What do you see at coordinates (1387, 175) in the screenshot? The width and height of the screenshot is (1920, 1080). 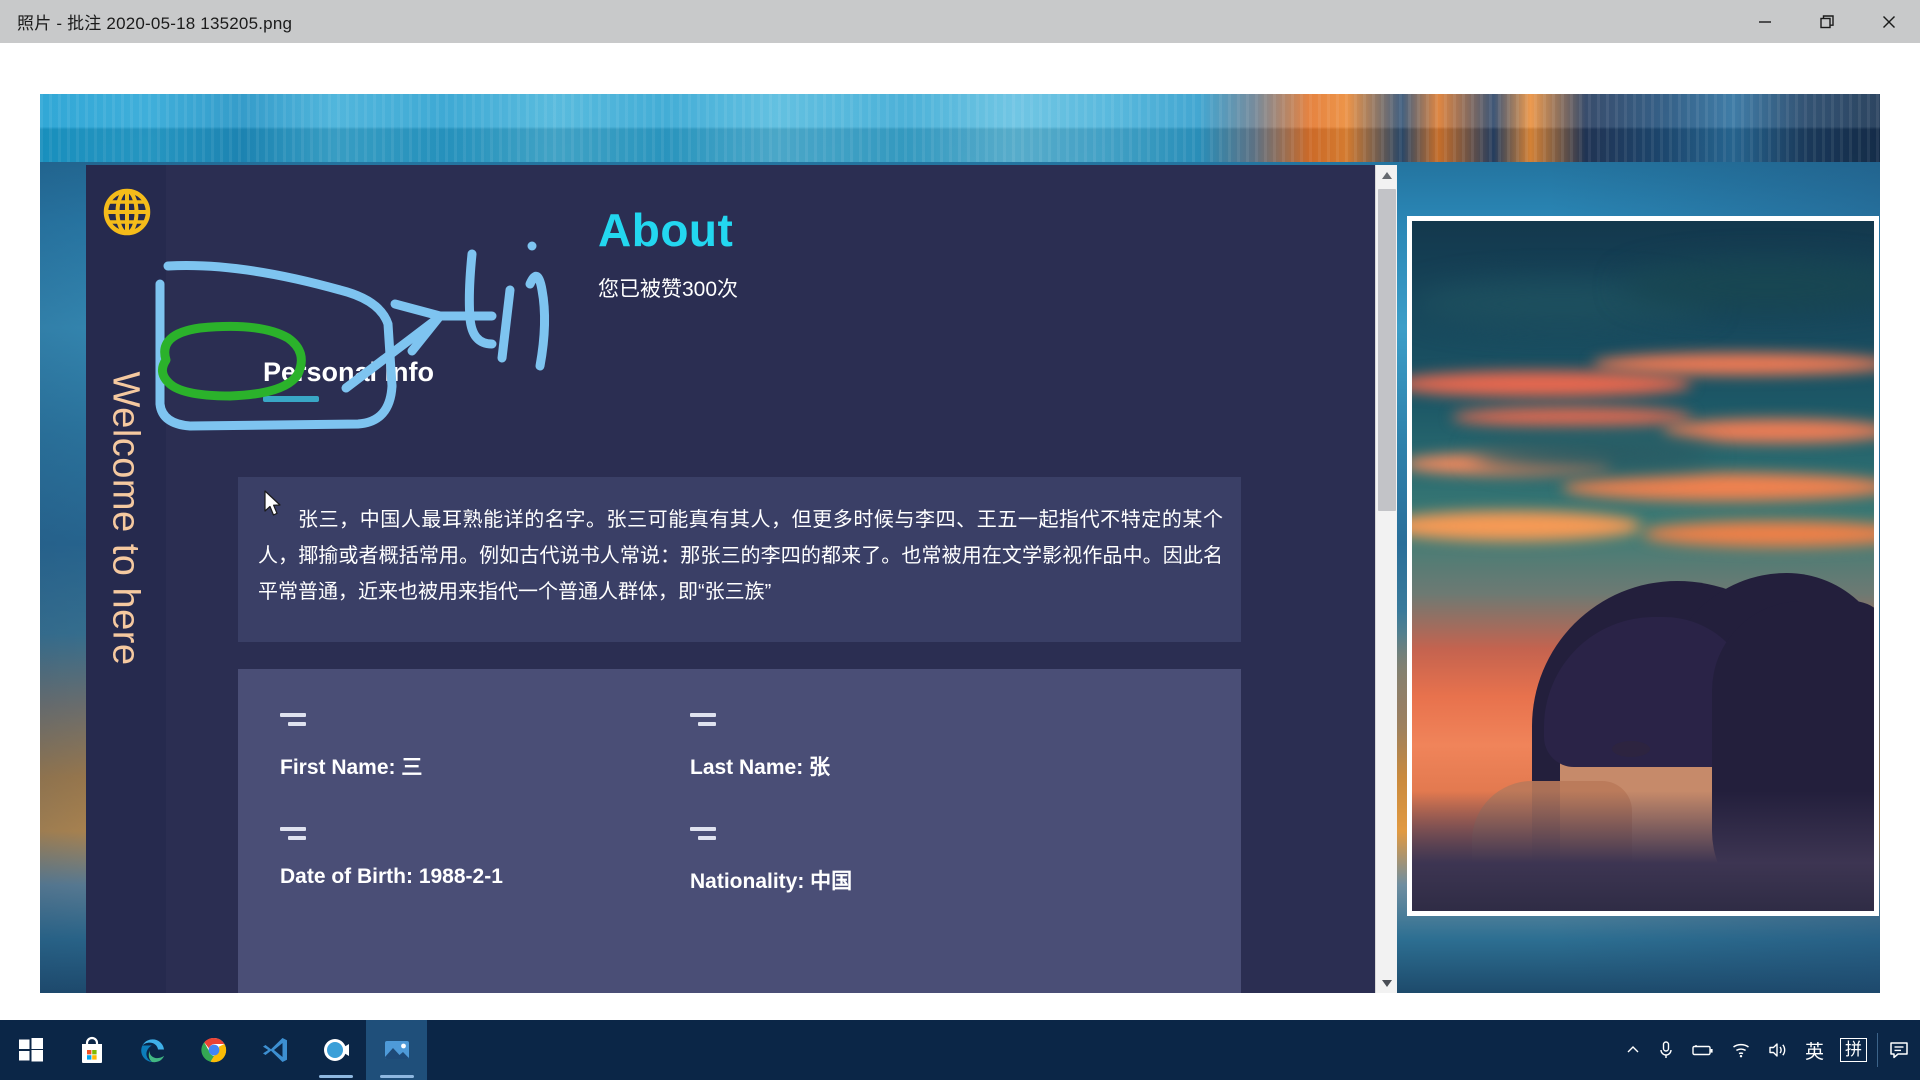 I see `scrollbar-up-arrow` at bounding box center [1387, 175].